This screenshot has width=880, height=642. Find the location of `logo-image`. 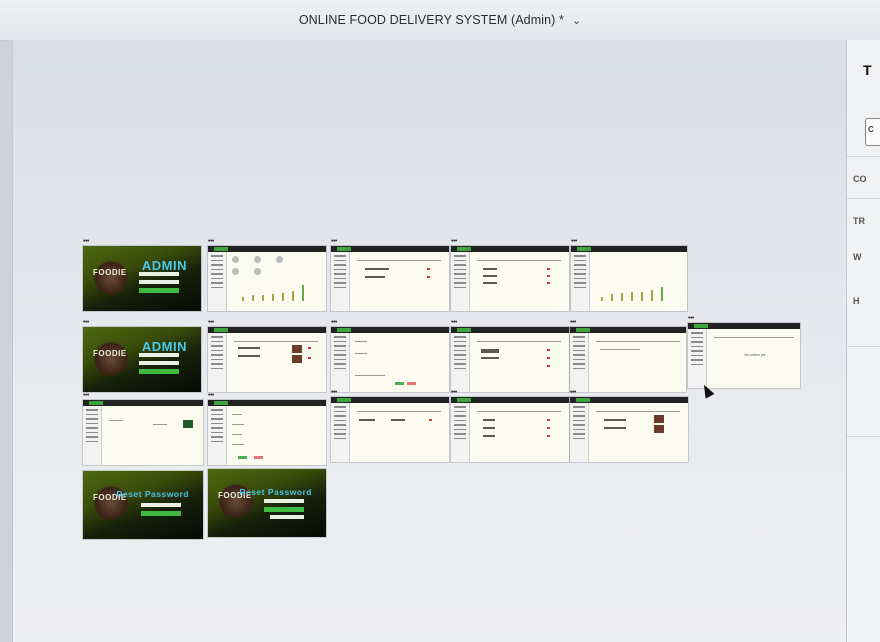

logo-image is located at coordinates (111, 359).